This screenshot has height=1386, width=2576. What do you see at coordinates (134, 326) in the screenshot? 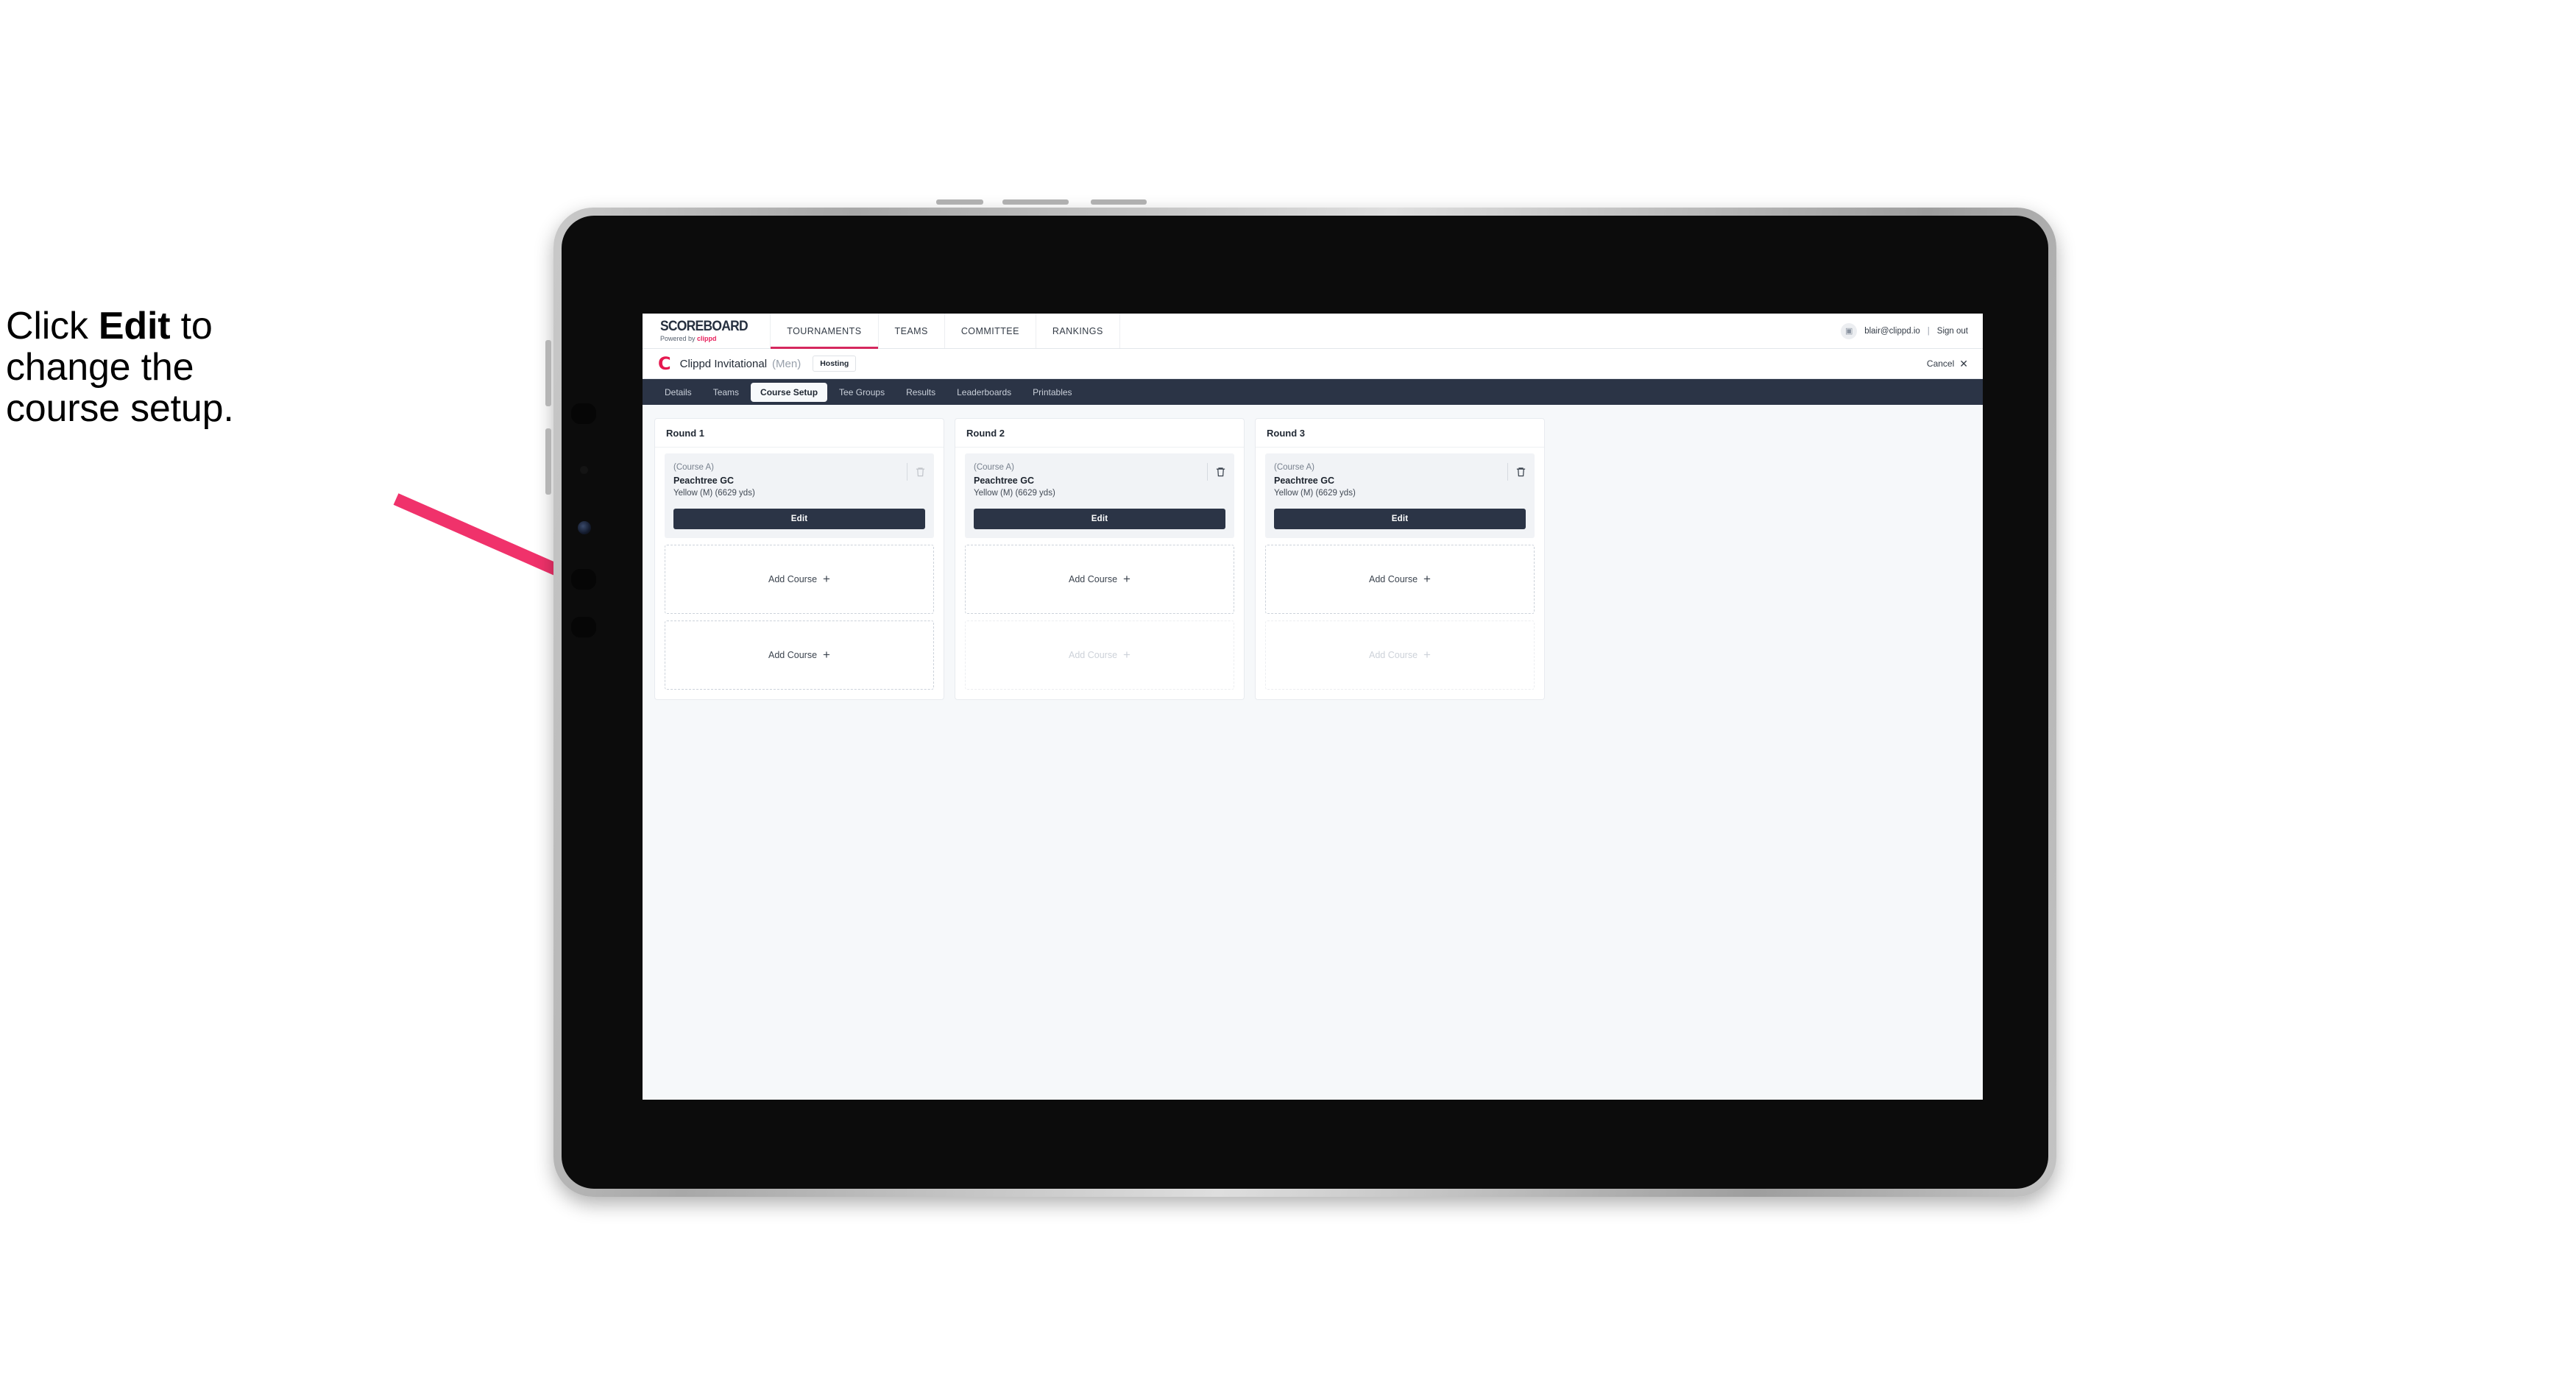
I see `annotation-line1-bold: Edit` at bounding box center [134, 326].